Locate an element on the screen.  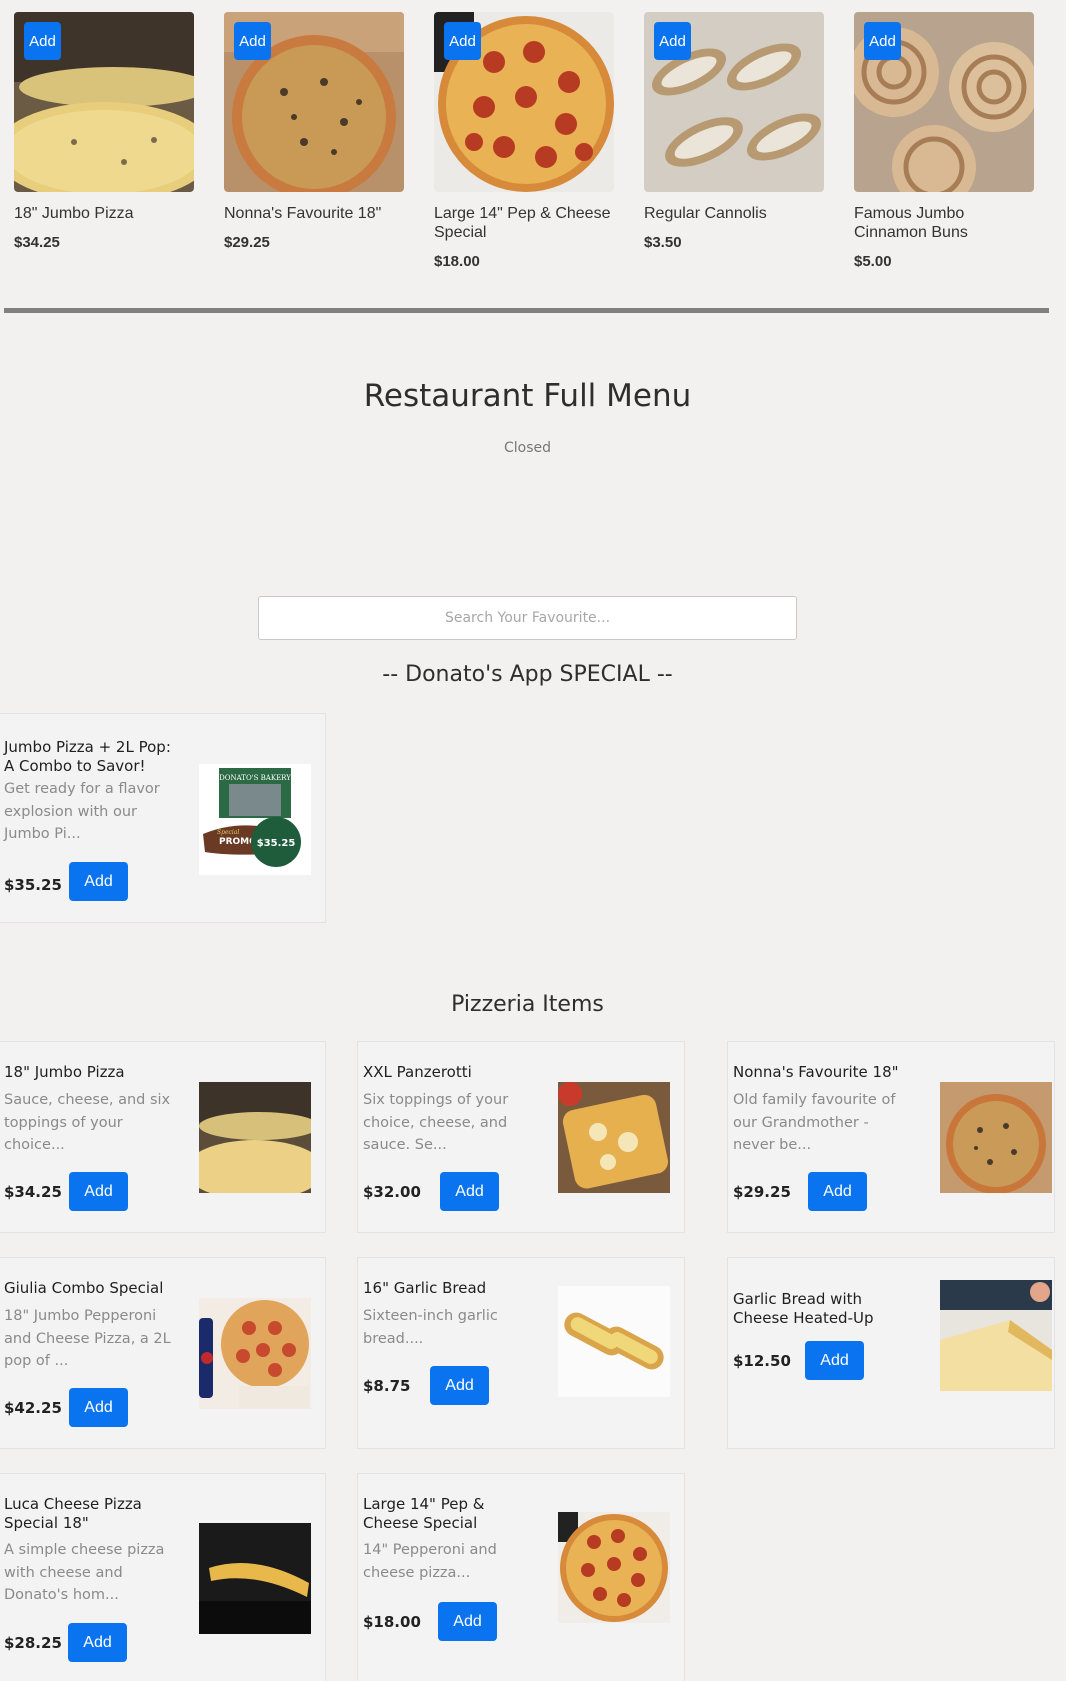
pizzeria-section-title: Pizzeria Items is located at coordinates (527, 1004).